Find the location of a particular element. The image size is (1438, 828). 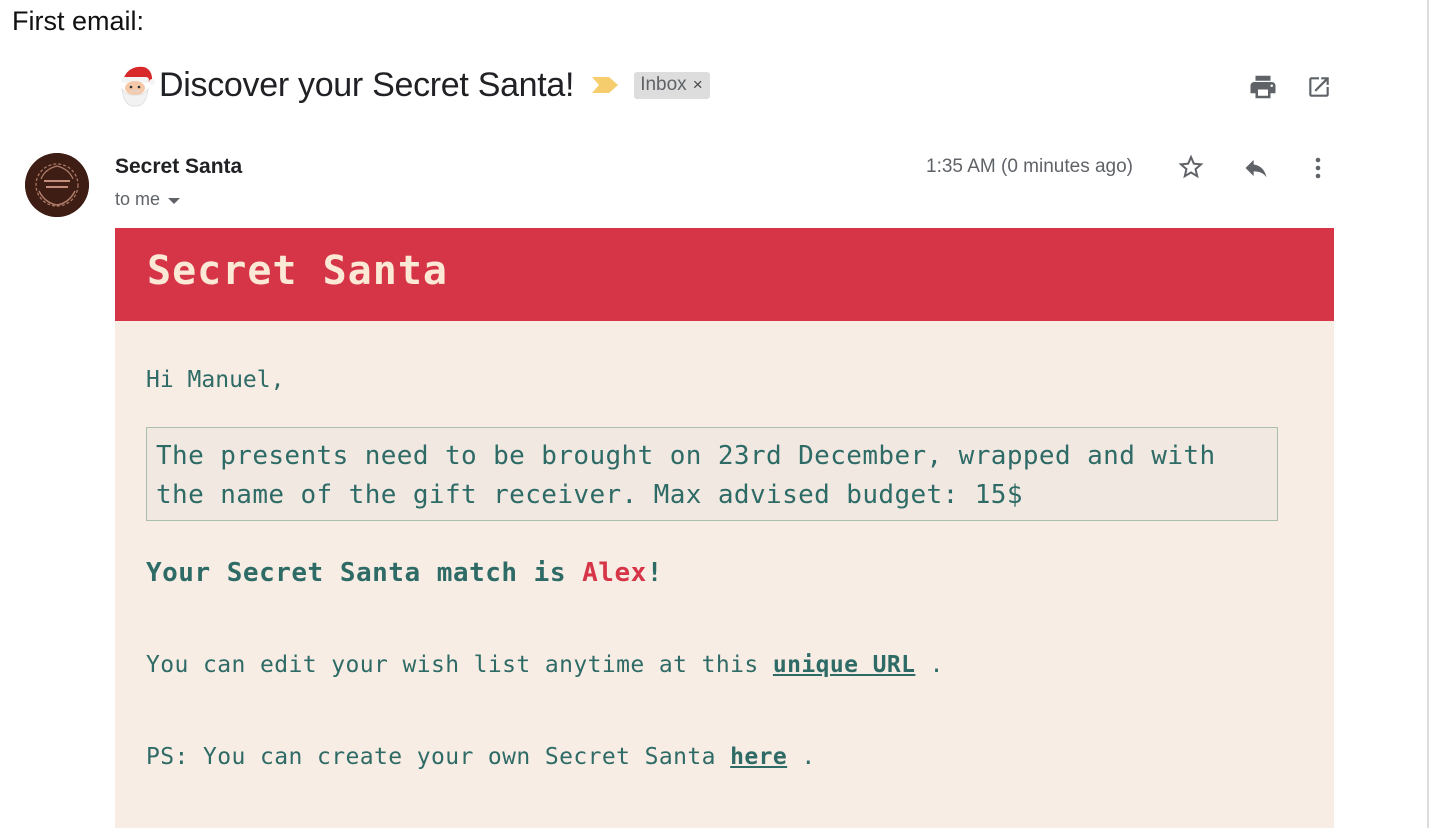

inbox-label-text: Inbox is located at coordinates (663, 84).